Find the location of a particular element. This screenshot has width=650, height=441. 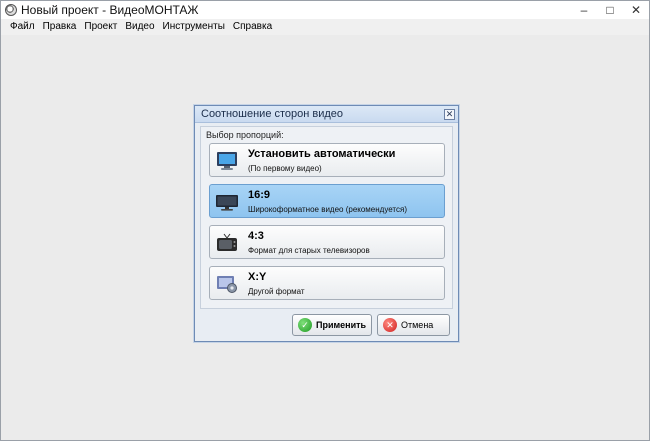

checkmark-icon: ✓ is located at coordinates (305, 325).